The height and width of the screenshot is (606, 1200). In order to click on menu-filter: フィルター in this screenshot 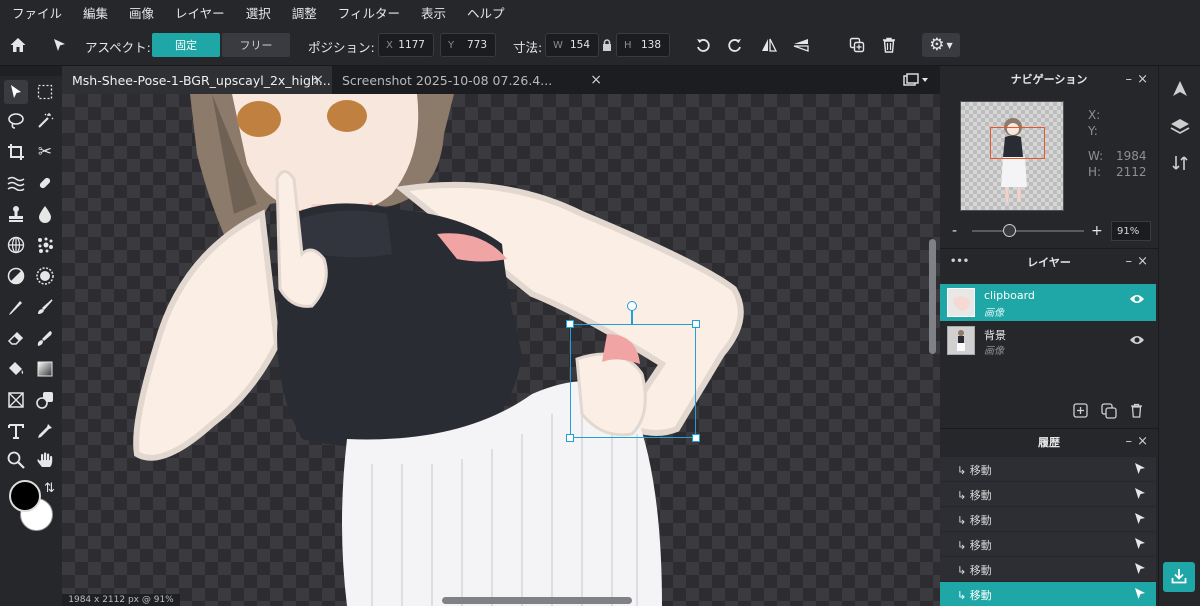, I will do `click(369, 12)`.